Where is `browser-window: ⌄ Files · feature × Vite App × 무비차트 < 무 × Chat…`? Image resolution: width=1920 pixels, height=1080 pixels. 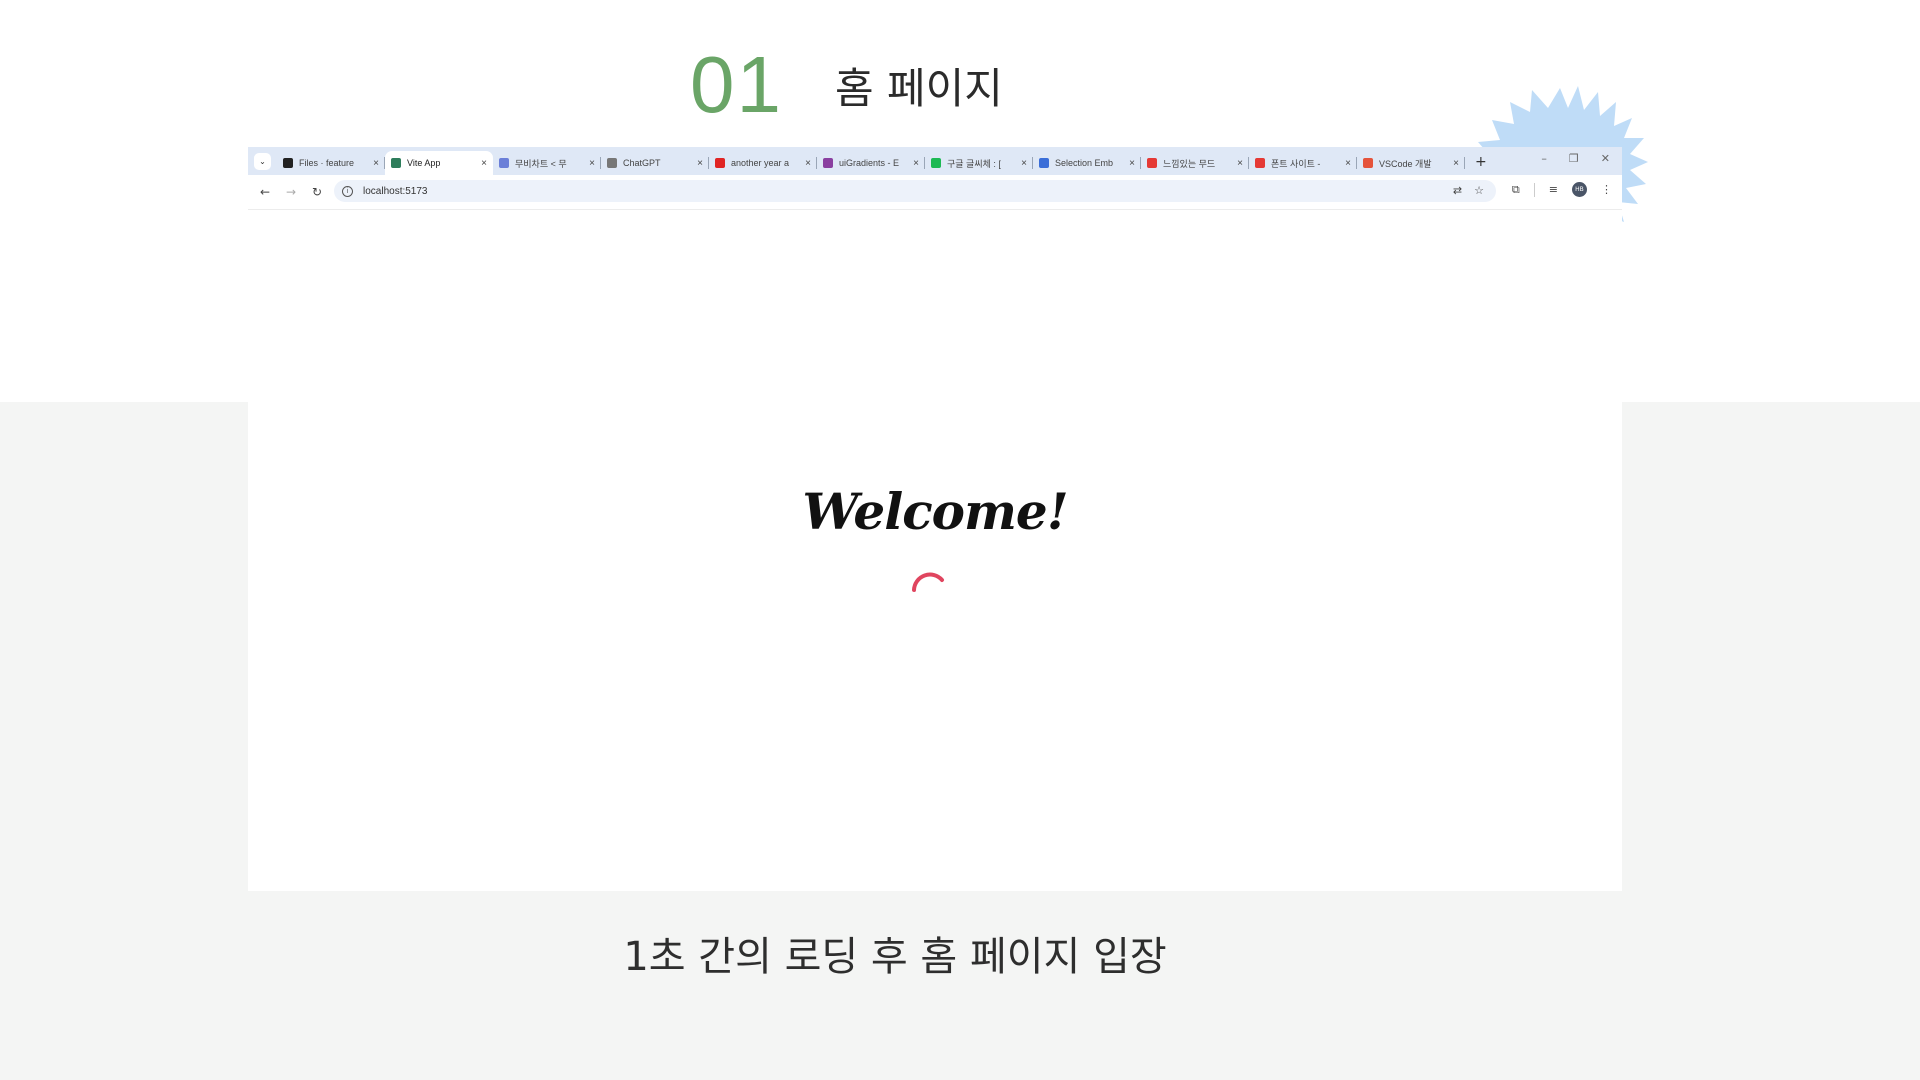
browser-window: ⌄ Files · feature × Vite App × 무비차트 < 무 × Chat… is located at coordinates (935, 178).